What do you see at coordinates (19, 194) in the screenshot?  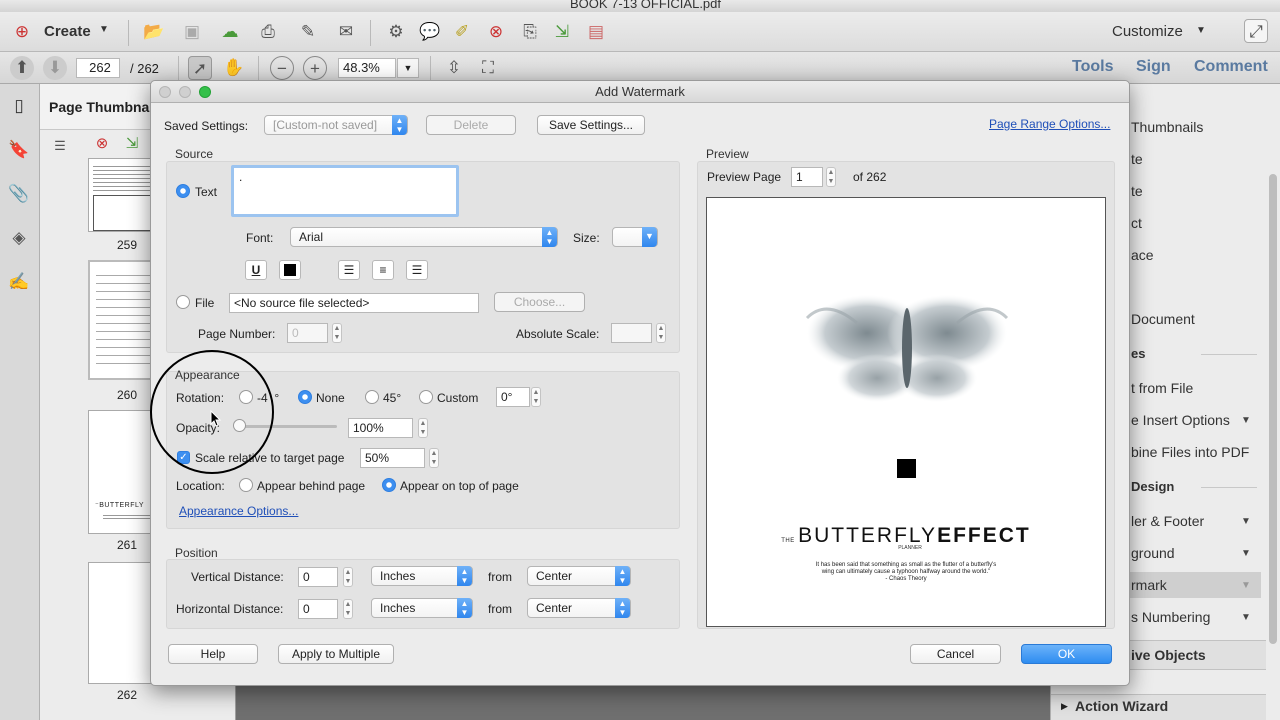 I see `attachment-icon: 📎` at bounding box center [19, 194].